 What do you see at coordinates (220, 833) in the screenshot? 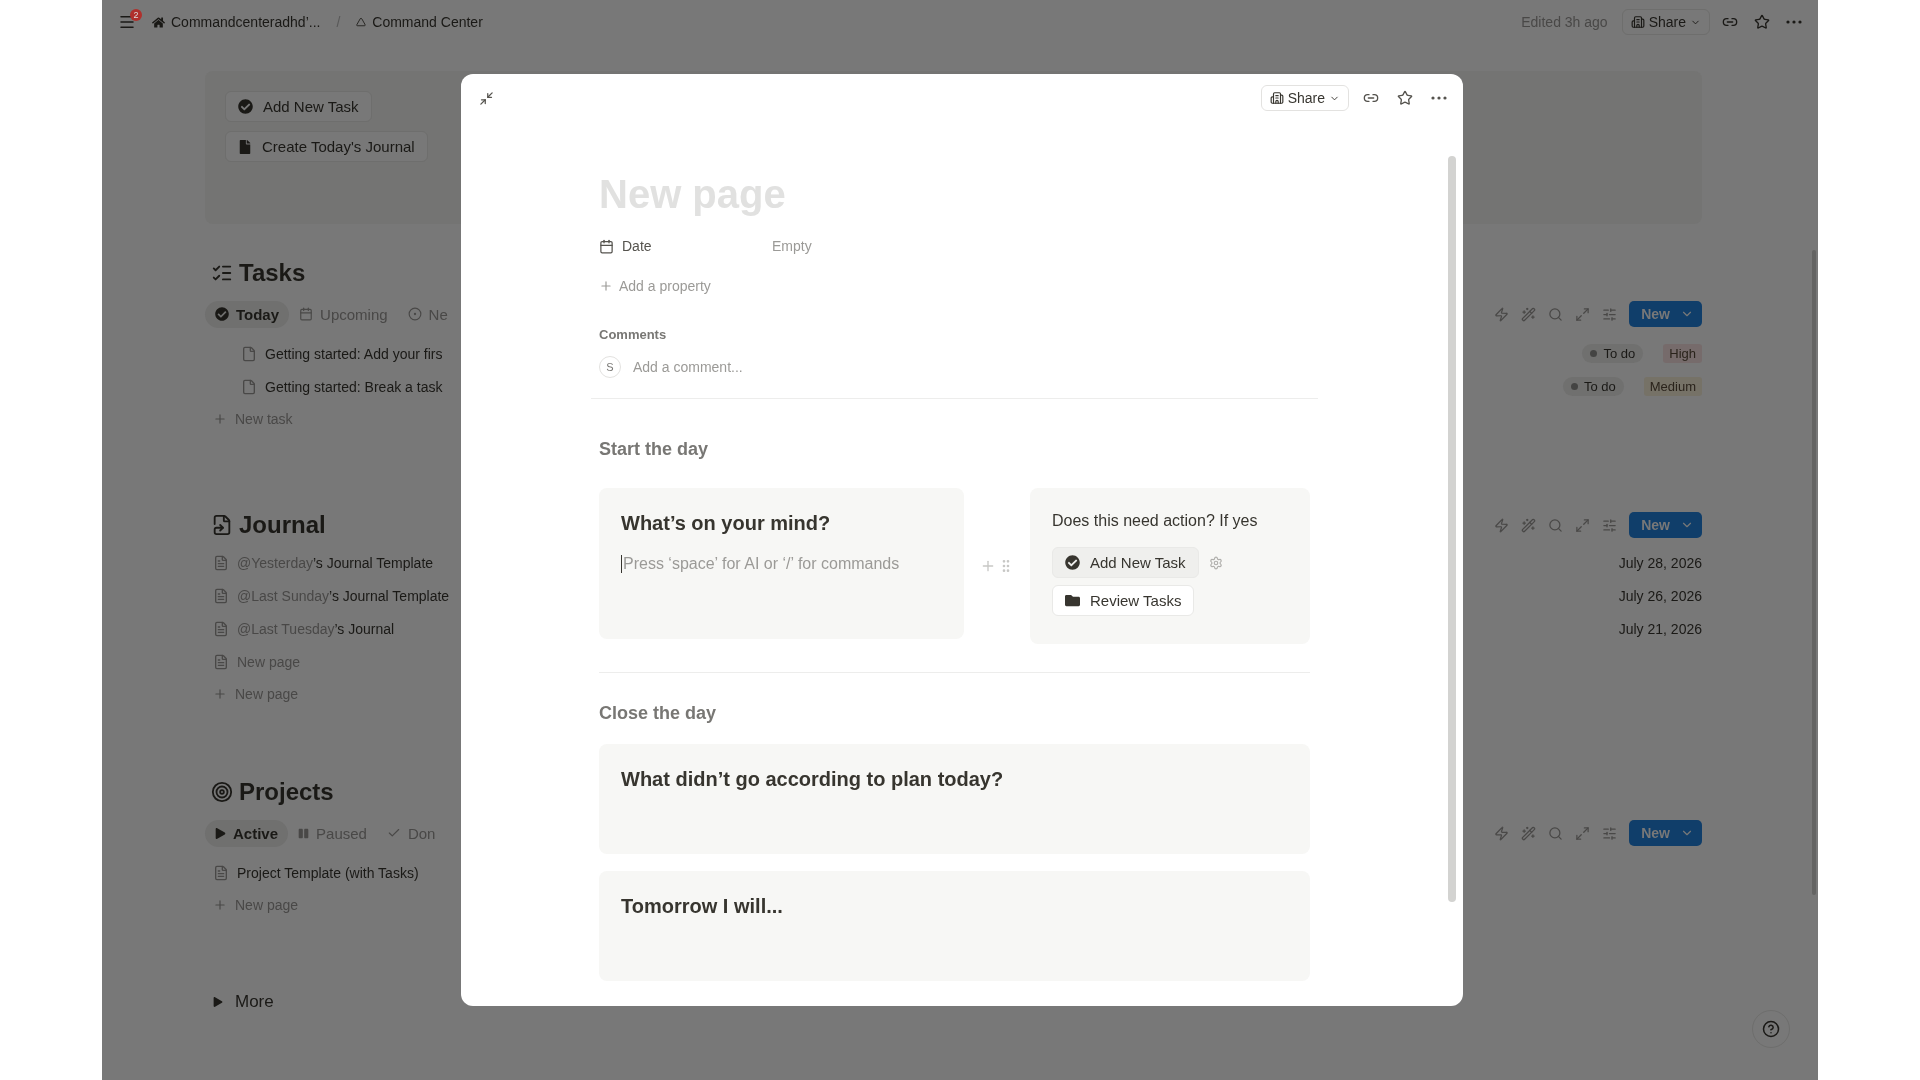
I see `play-icon` at bounding box center [220, 833].